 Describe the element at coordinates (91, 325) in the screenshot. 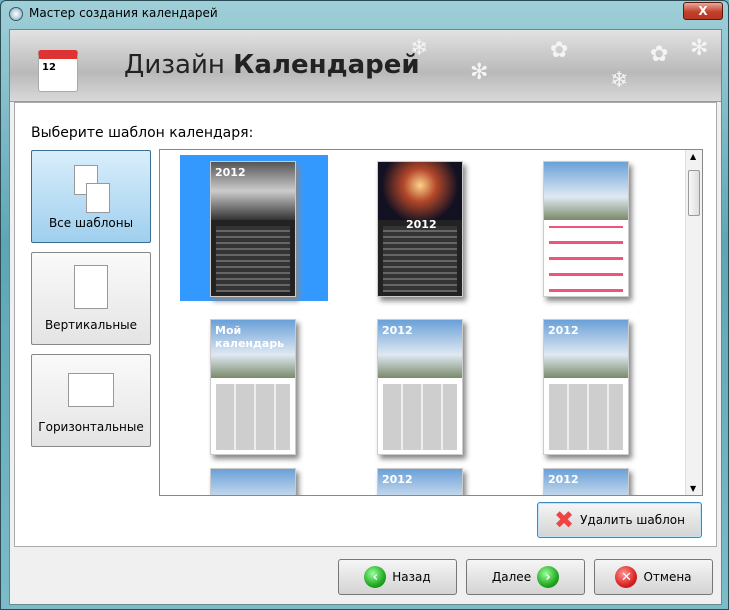

I see `category-label: Вертикальные` at that location.